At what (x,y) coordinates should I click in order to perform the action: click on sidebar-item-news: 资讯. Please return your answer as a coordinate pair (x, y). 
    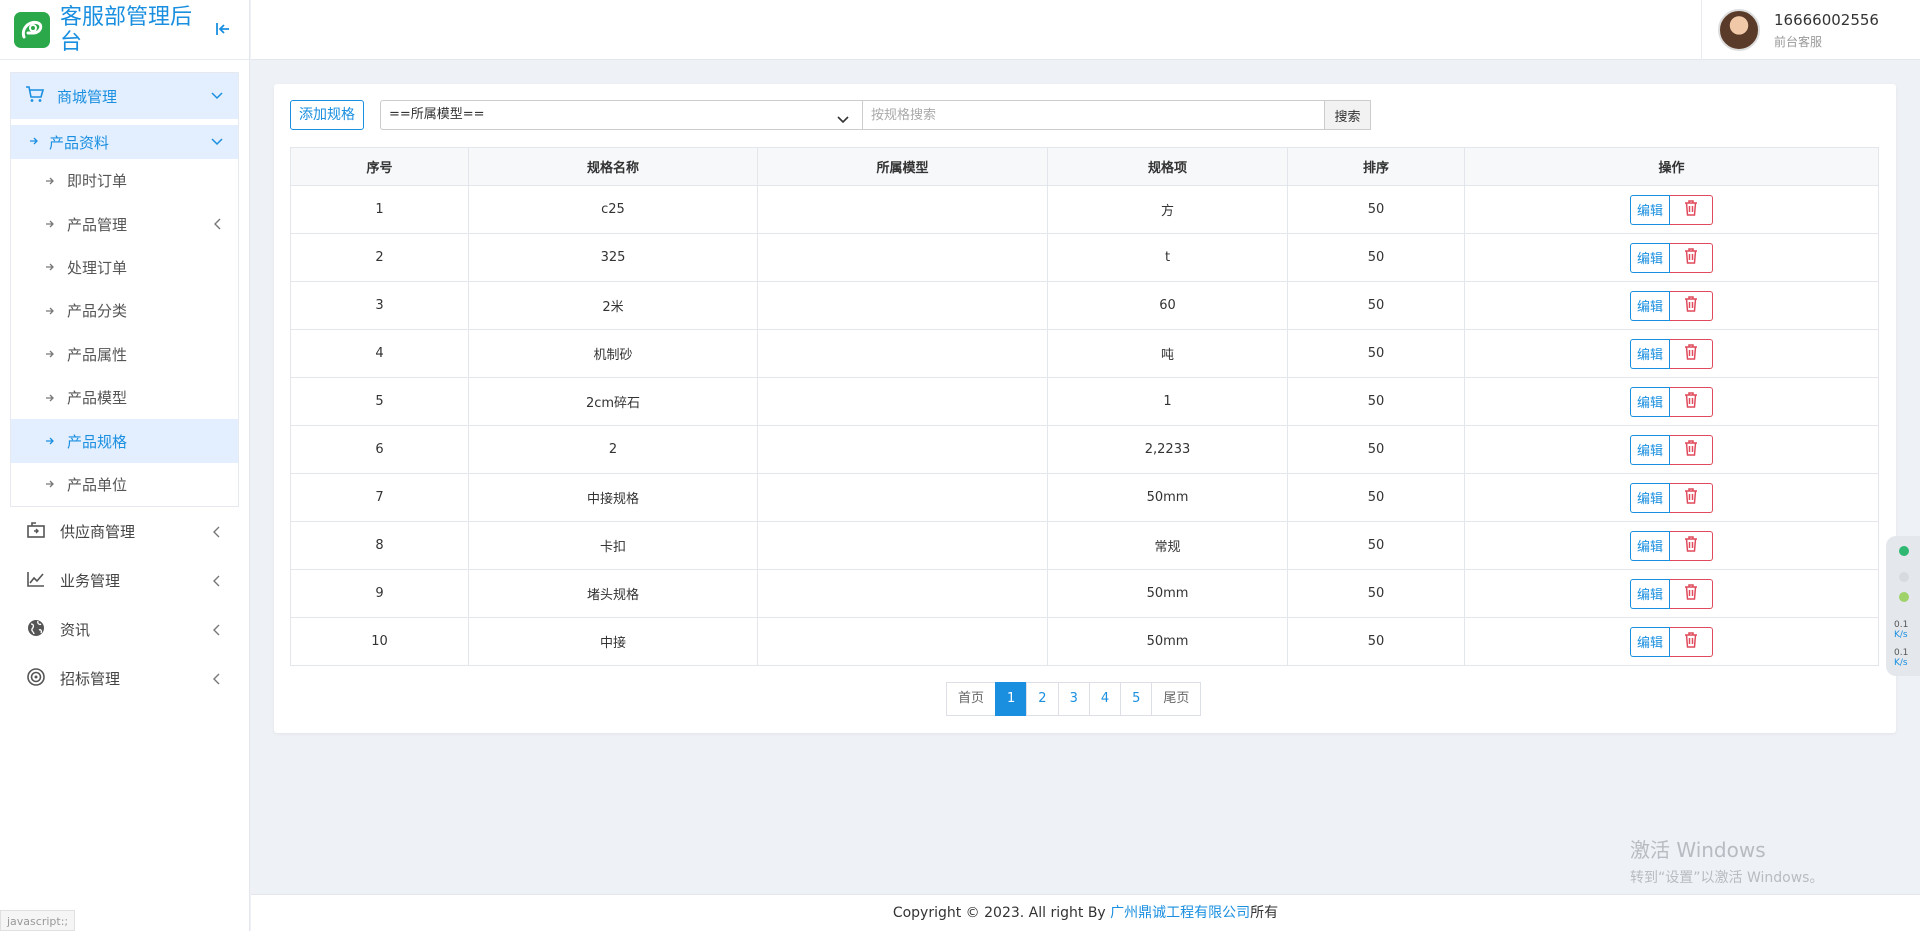
    Looking at the image, I should click on (124, 629).